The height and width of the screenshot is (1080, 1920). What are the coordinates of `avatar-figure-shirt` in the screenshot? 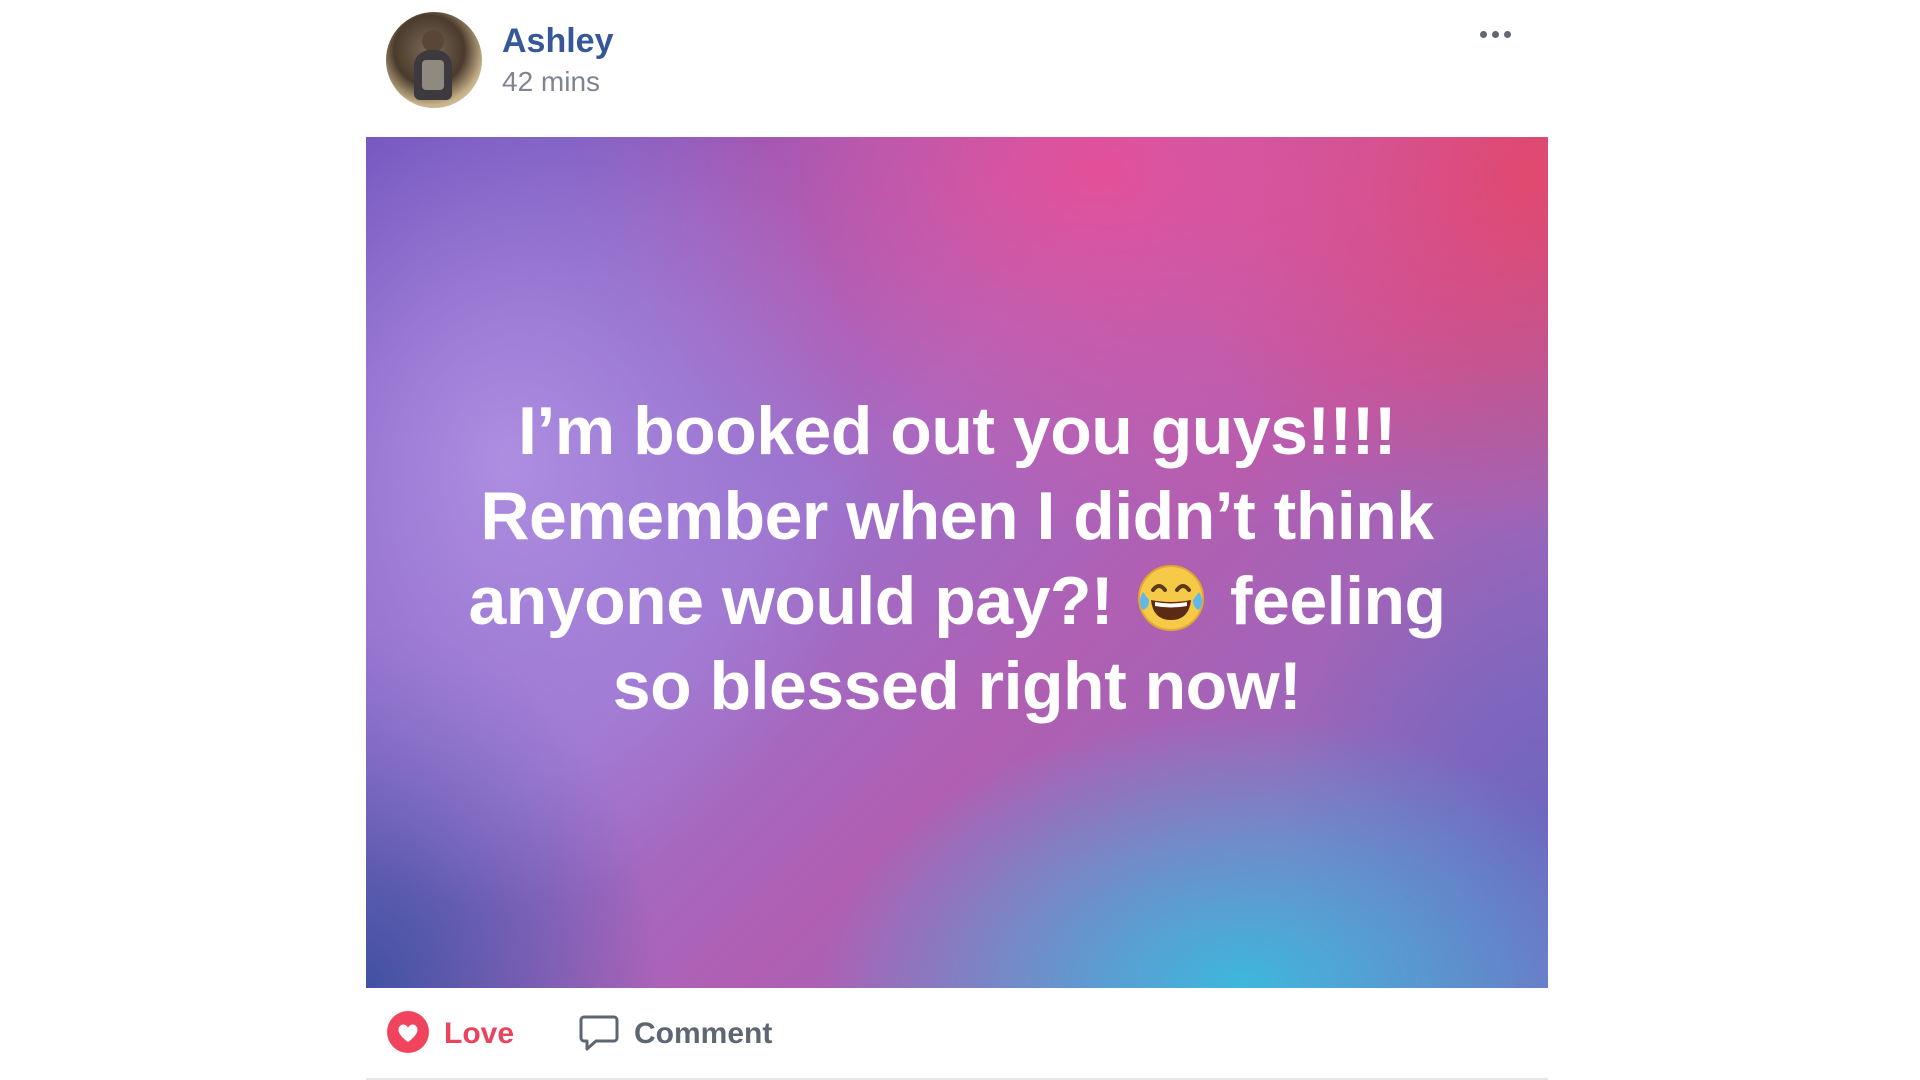 It's located at (433, 75).